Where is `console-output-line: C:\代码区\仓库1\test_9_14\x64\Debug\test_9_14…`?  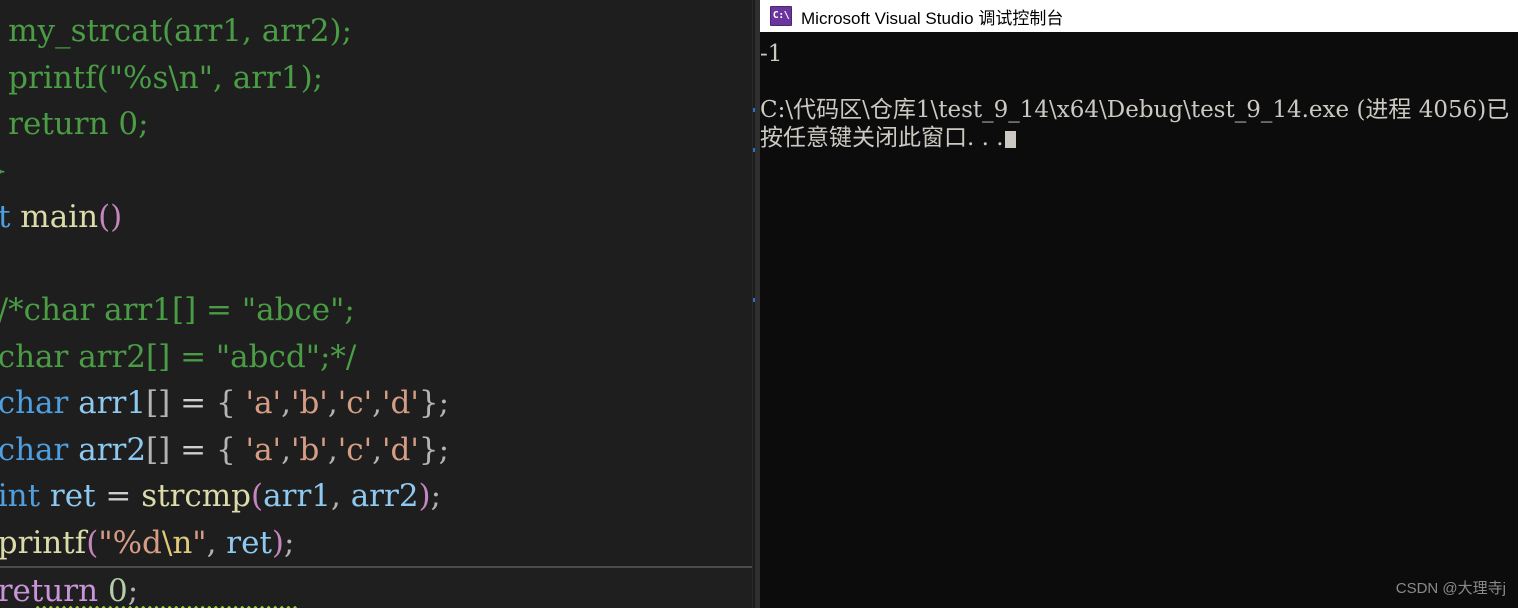
console-output-line: C:\代码区\仓库1\test_9_14\x64\Debug\test_9_14… is located at coordinates (1135, 110).